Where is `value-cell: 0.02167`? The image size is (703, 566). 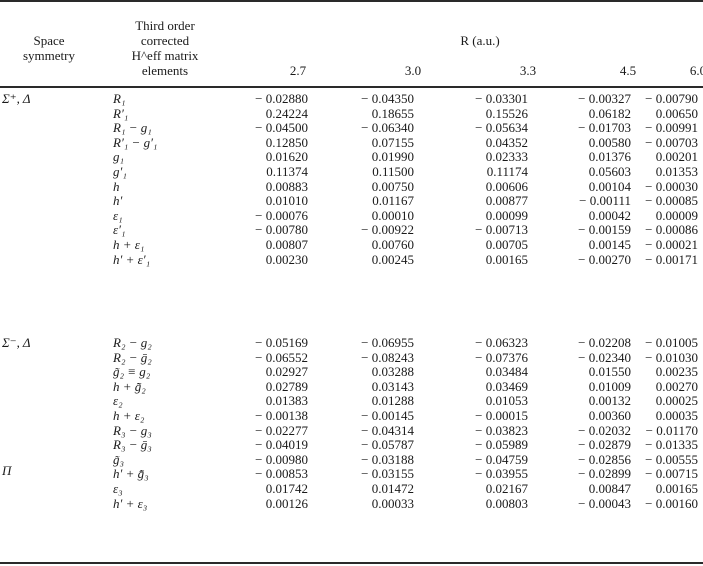 value-cell: 0.02167 is located at coordinates (506, 488).